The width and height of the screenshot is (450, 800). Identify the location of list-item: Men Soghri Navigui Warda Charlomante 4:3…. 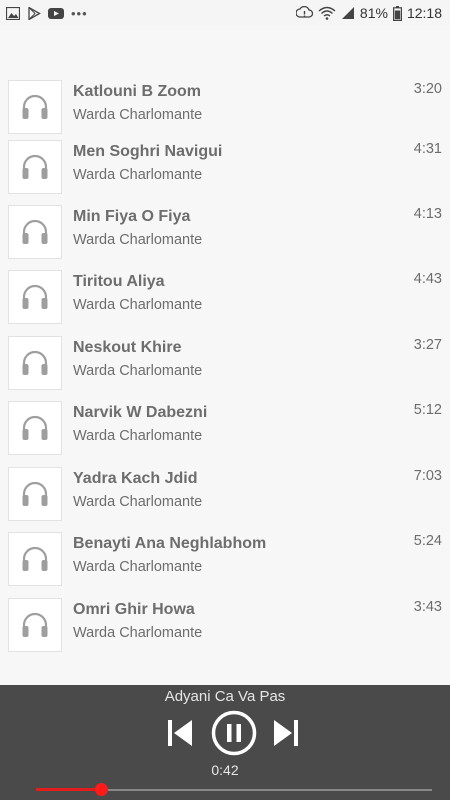
(225, 172).